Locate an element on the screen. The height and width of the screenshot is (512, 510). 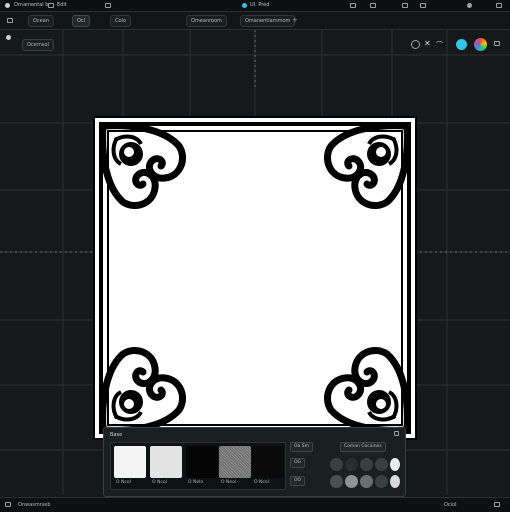
status-icon is located at coordinates (8, 504).